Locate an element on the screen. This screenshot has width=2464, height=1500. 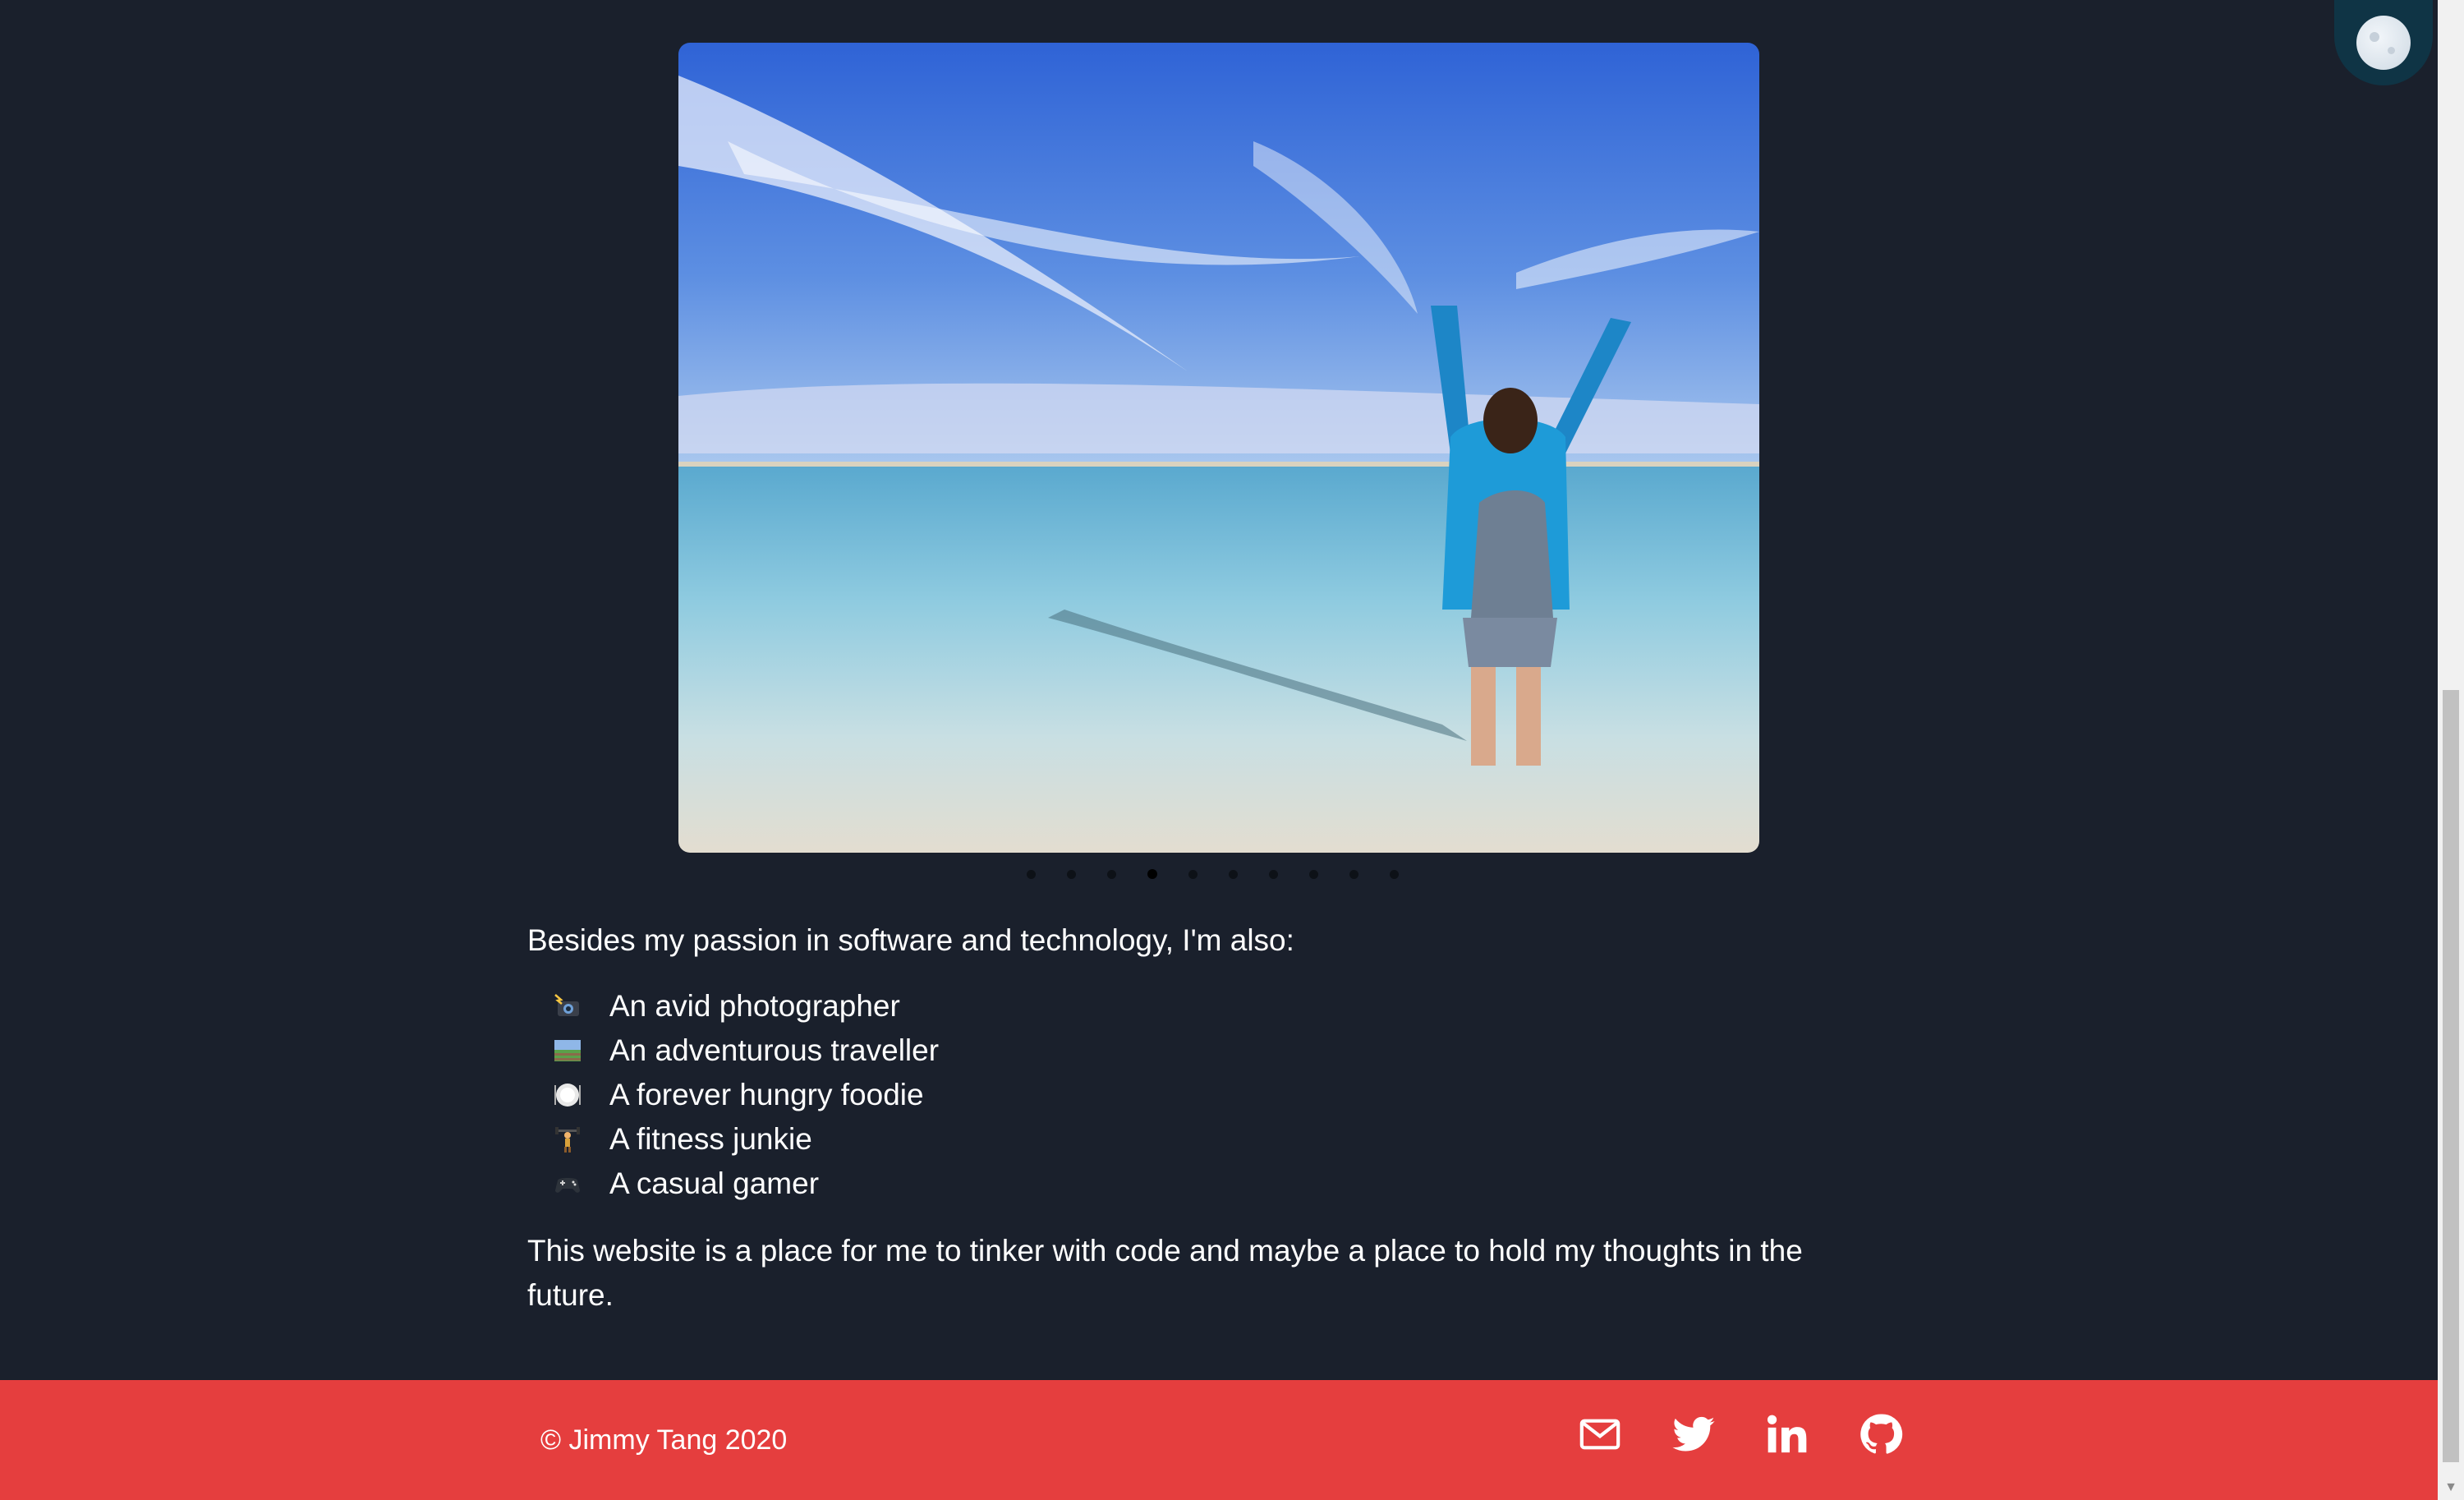
github-link is located at coordinates (1881, 1434).